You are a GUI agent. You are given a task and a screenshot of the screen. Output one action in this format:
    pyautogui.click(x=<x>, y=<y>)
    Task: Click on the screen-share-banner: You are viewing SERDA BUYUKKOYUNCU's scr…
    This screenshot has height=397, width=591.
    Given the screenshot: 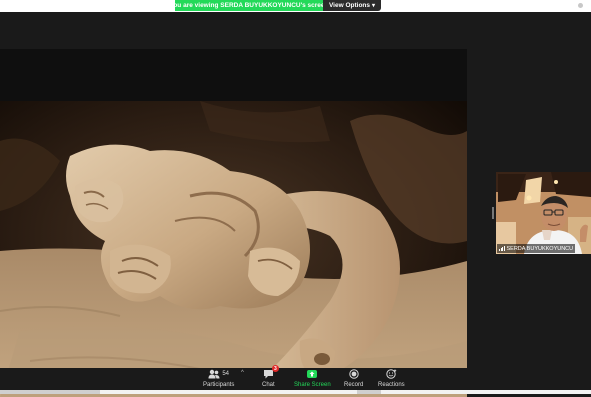 What is the action you would take?
    pyautogui.click(x=275, y=5)
    